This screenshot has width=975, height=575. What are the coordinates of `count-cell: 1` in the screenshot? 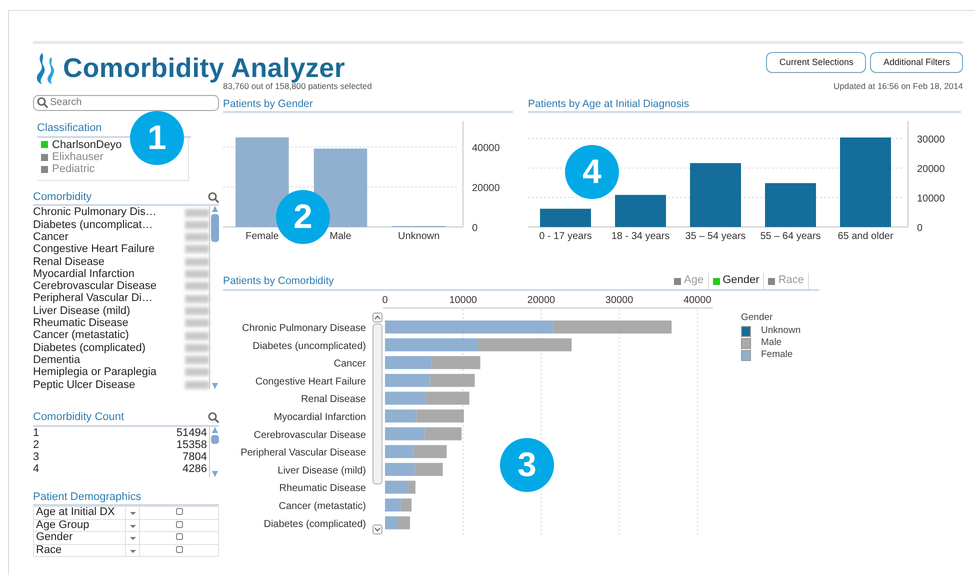 It's located at (36, 432).